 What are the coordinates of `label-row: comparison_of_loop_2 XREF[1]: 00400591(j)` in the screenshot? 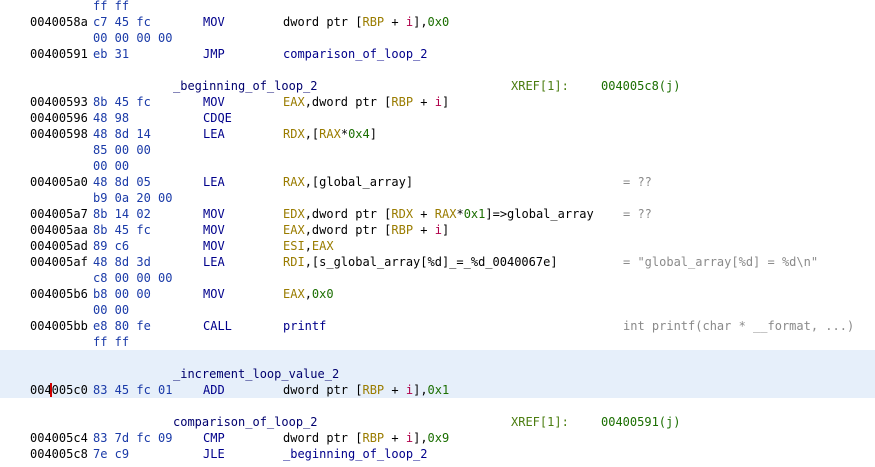 It's located at (437, 422).